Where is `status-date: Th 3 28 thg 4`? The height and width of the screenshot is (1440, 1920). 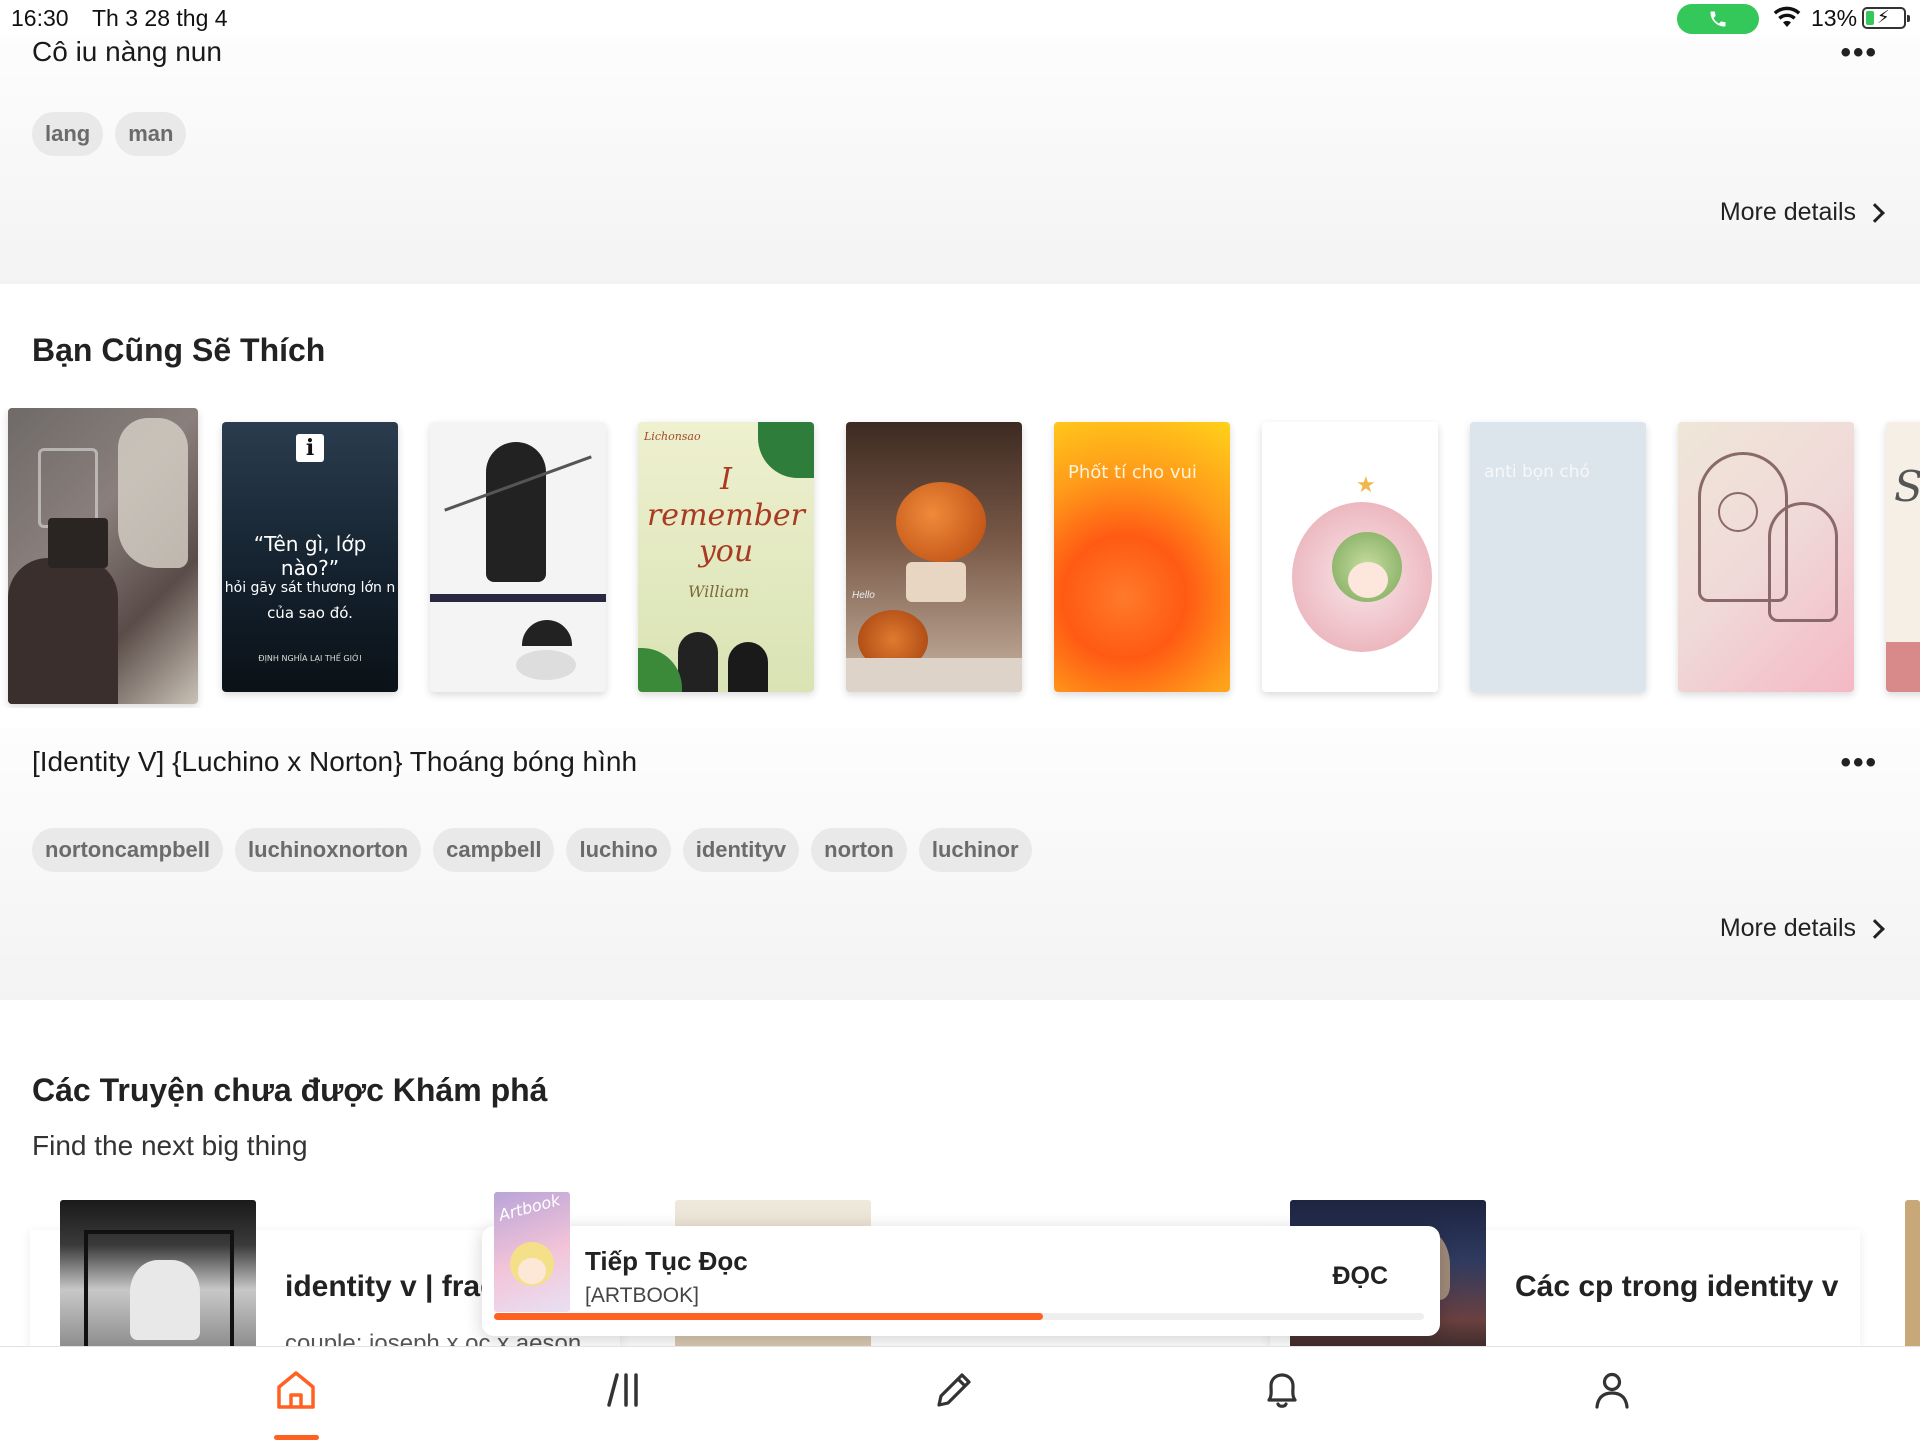 status-date: Th 3 28 thg 4 is located at coordinates (160, 18).